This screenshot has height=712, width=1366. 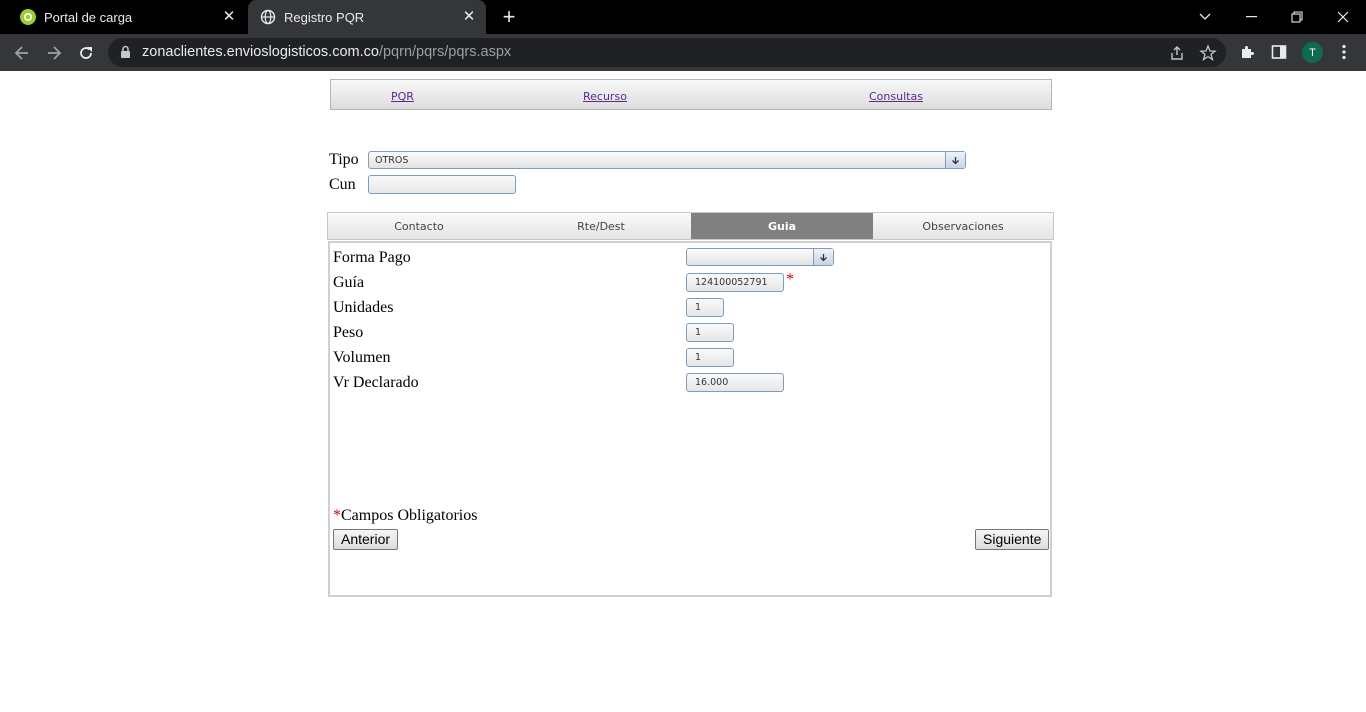 I want to click on url-host: zonaclientes.envioslogisticos.com.co, so click(x=260, y=52).